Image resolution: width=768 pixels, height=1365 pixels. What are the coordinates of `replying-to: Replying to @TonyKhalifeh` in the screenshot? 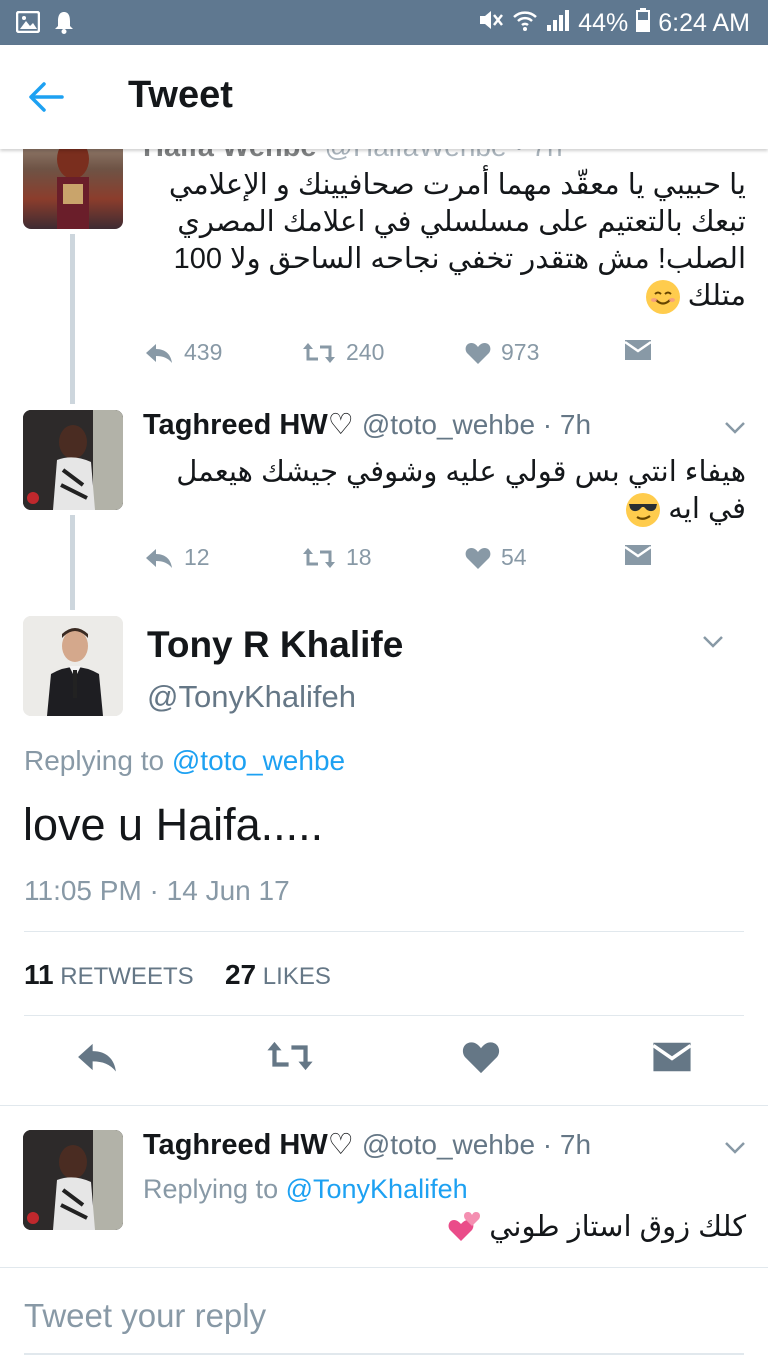 It's located at (305, 1189).